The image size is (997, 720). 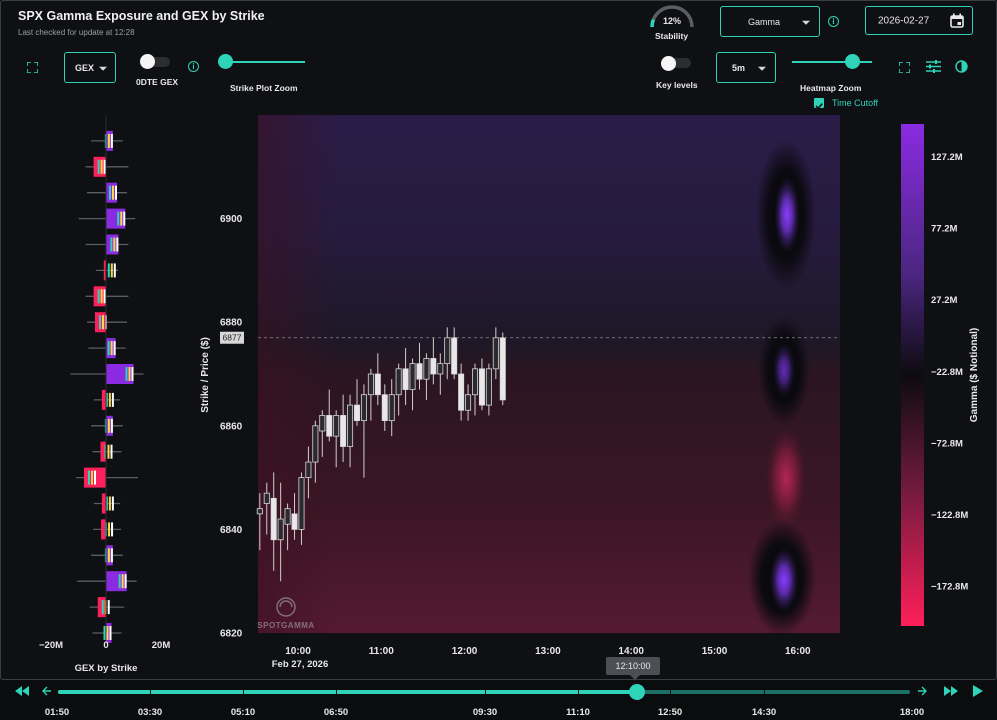 I want to click on odte-toggle-knob, so click(x=147, y=61).